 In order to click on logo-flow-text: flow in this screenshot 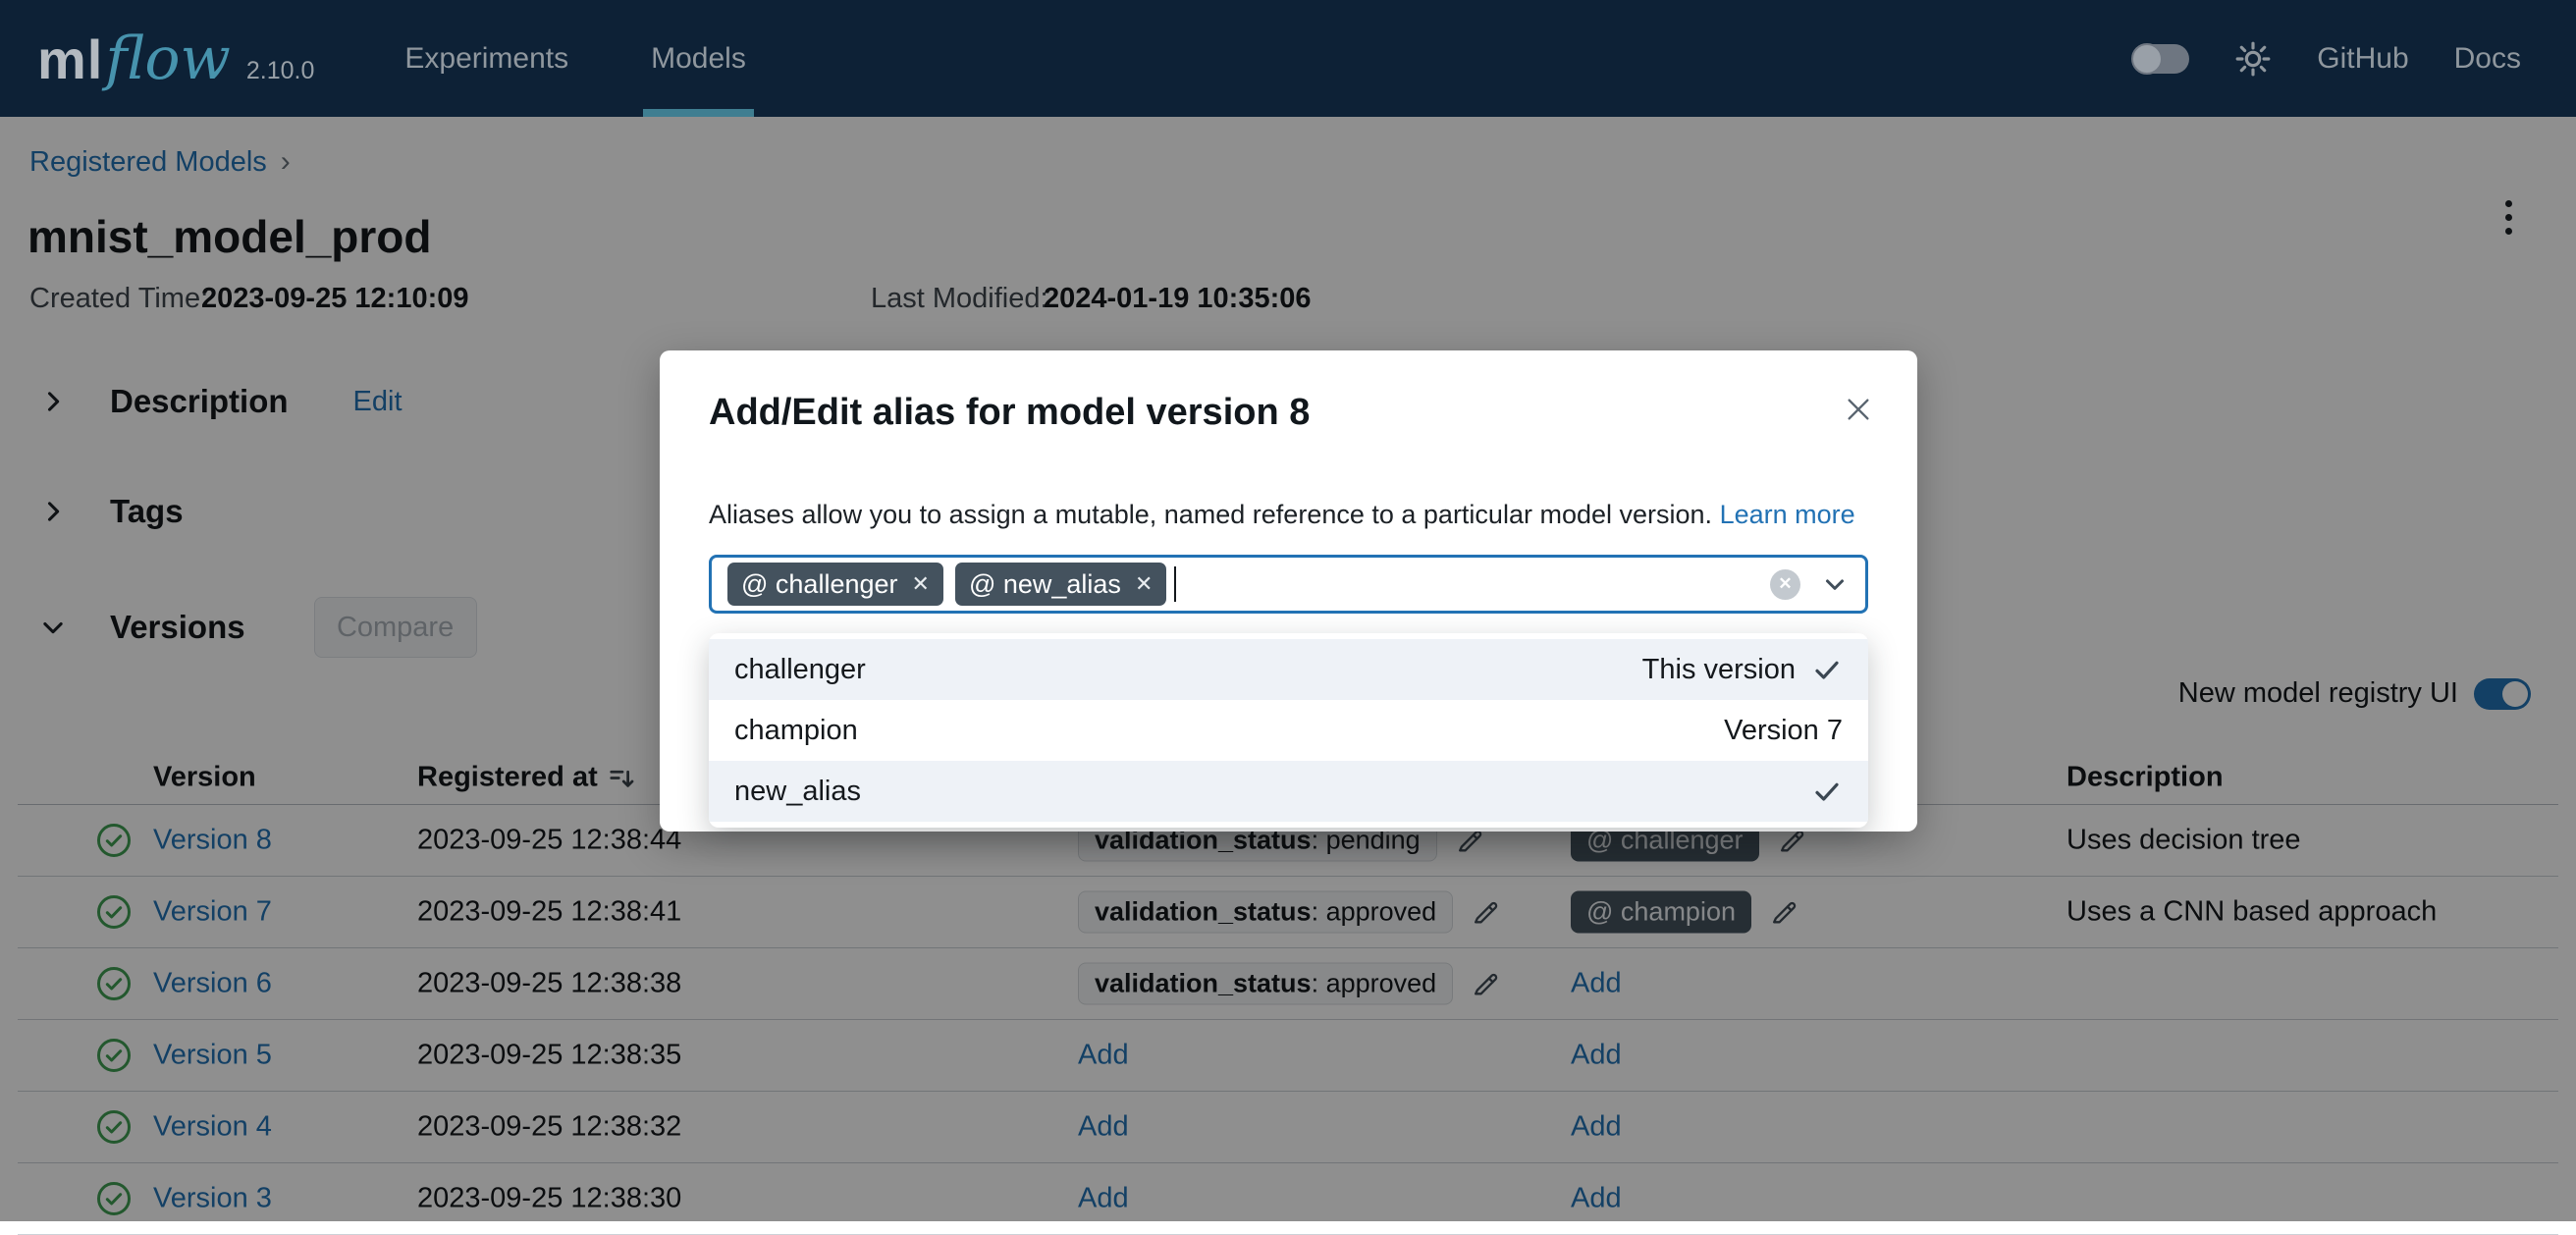, I will do `click(168, 59)`.